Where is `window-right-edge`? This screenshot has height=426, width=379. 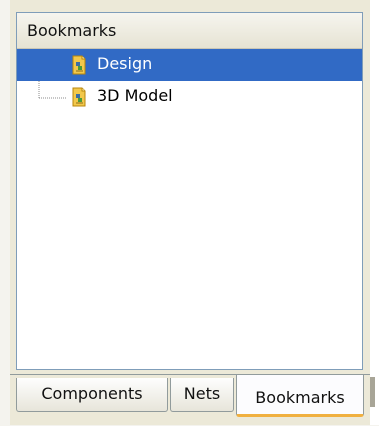 window-right-edge is located at coordinates (374, 212).